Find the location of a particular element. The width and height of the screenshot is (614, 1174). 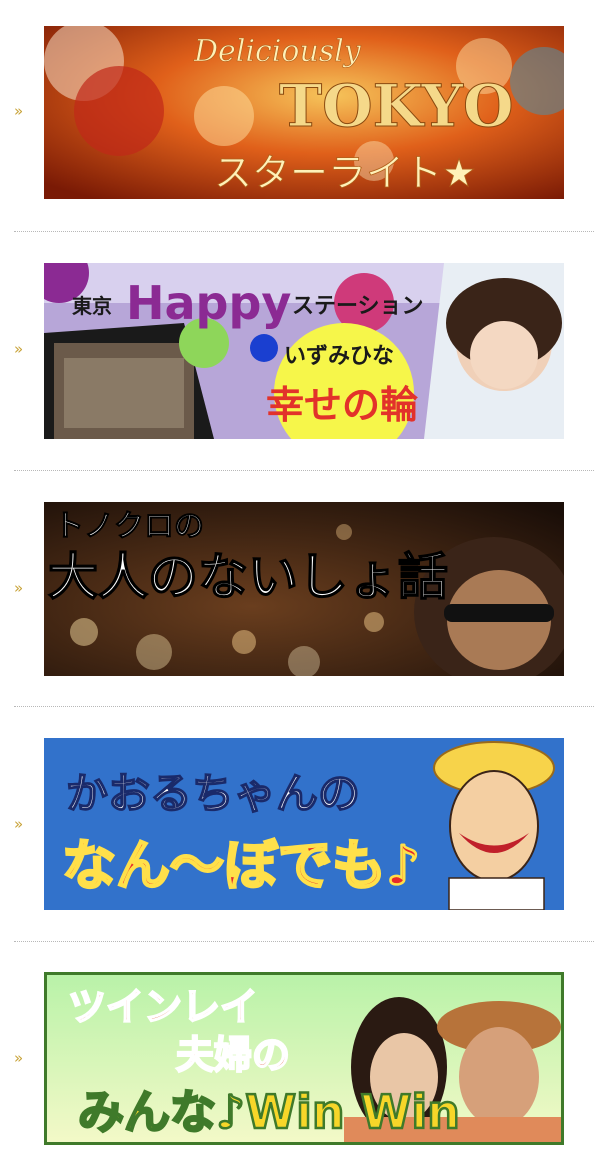

banner-line: いずみひな is located at coordinates (339, 356).